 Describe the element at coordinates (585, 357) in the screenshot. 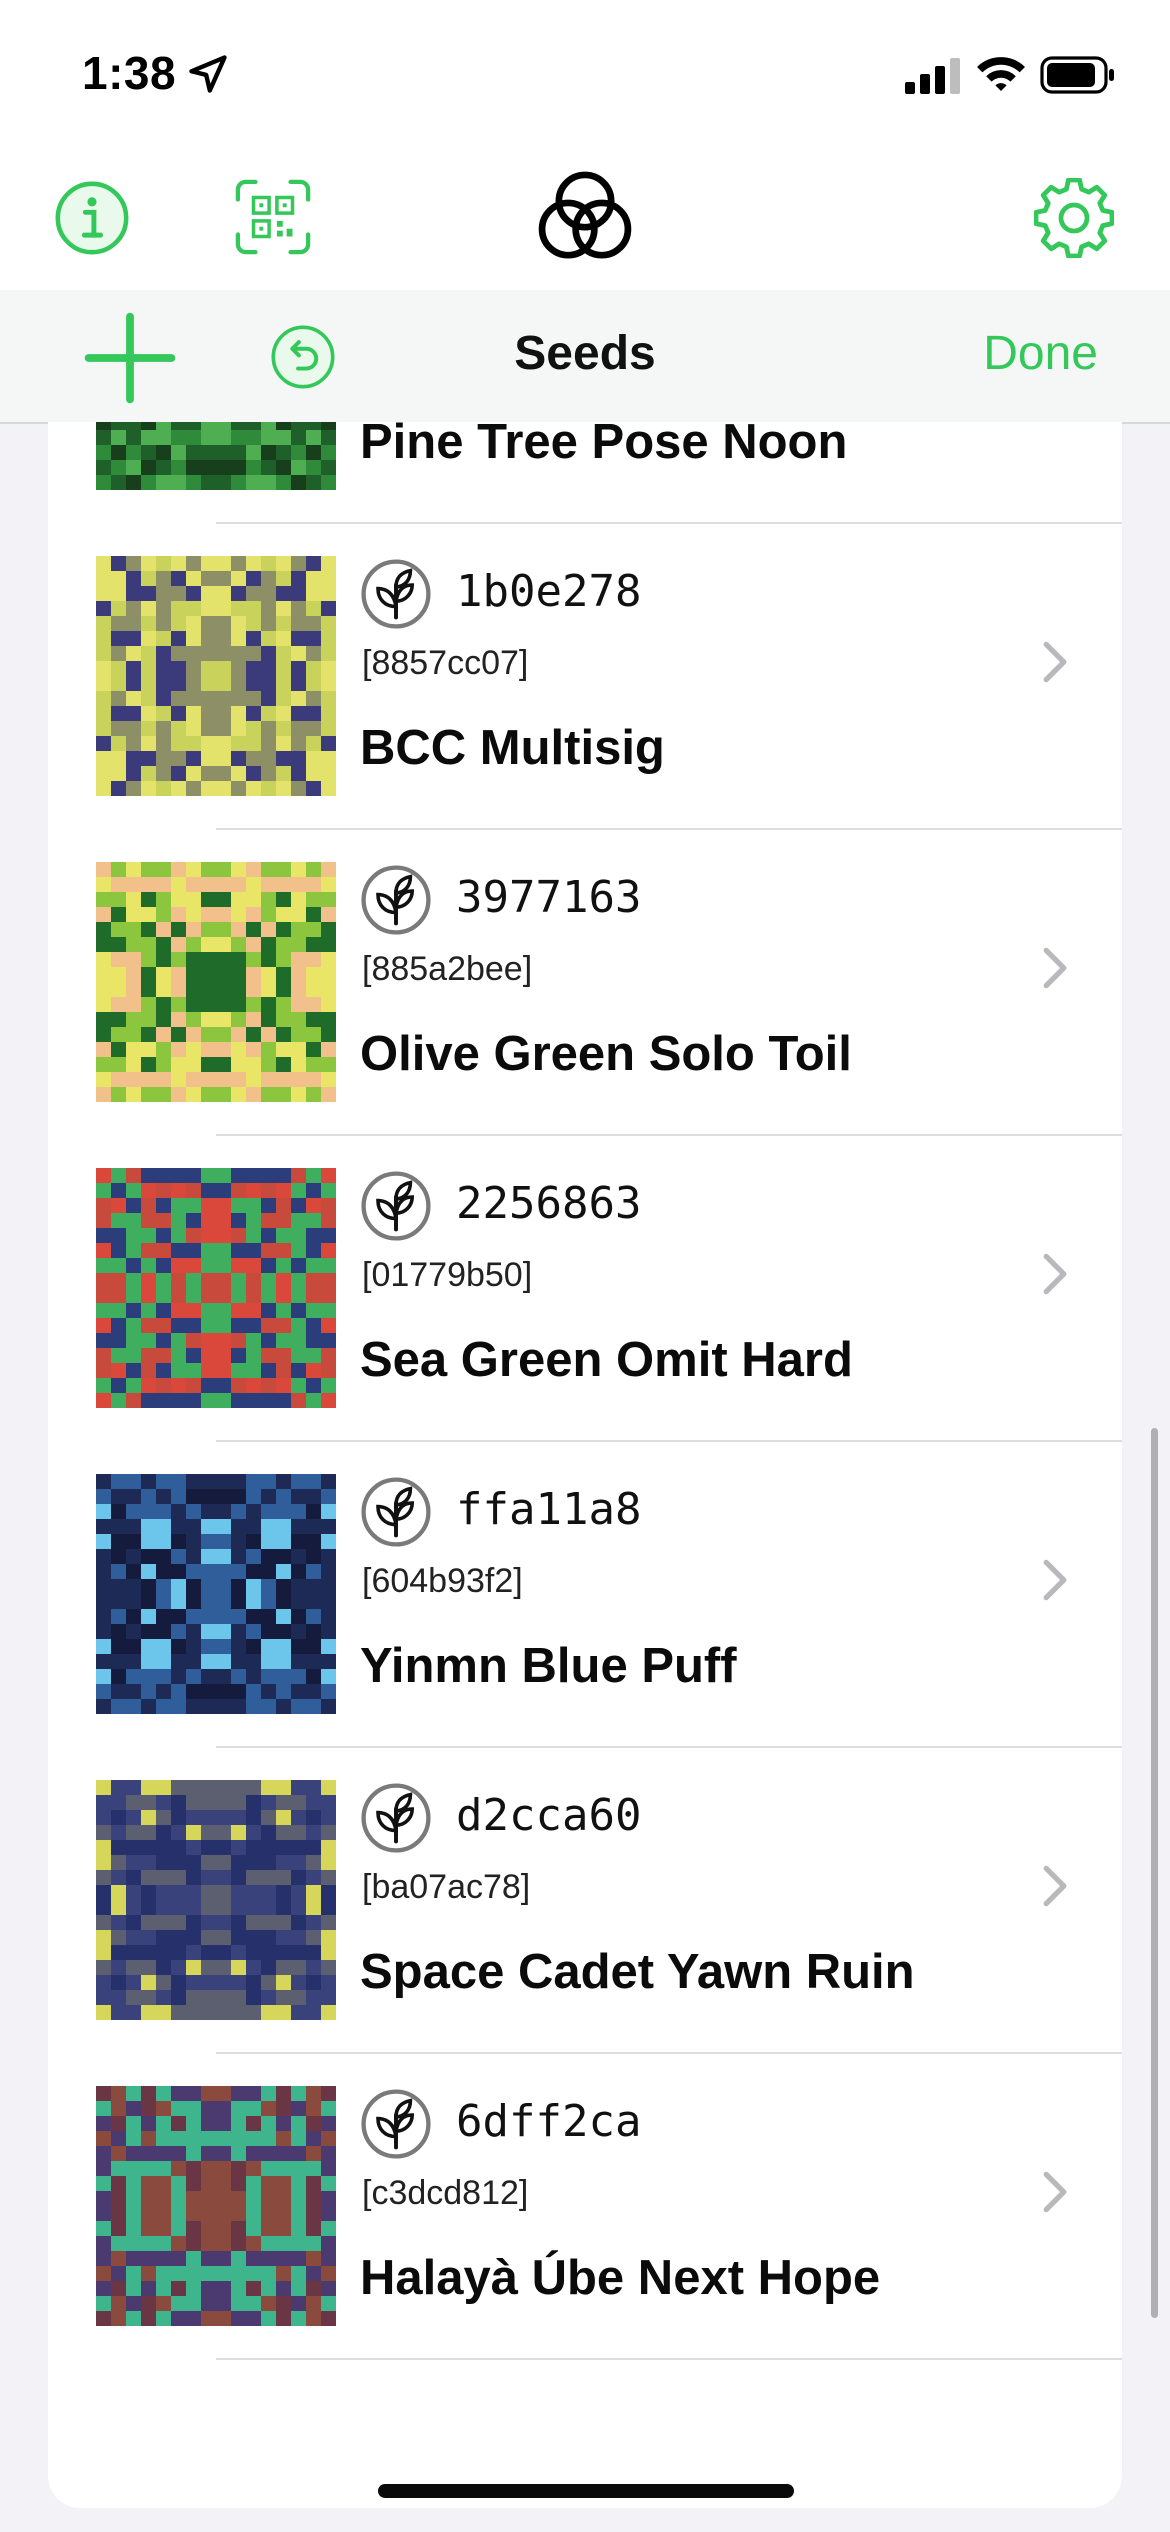

I see `navigation-bar: Seeds Done` at that location.